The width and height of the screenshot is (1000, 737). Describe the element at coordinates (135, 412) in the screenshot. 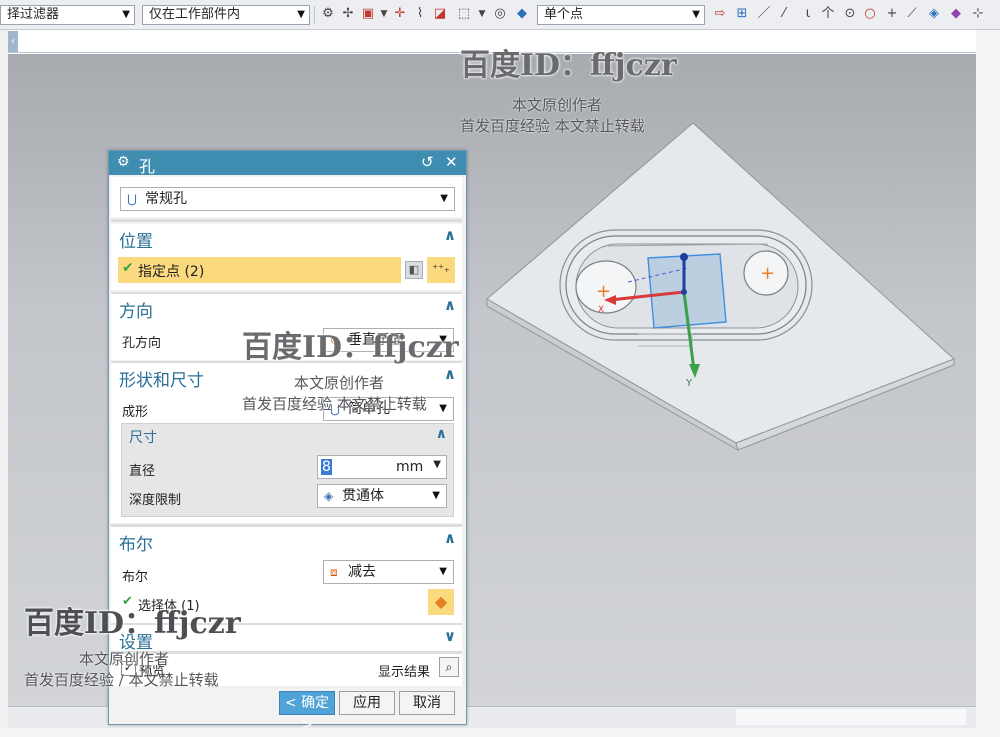

I see `form-label: 成形` at that location.